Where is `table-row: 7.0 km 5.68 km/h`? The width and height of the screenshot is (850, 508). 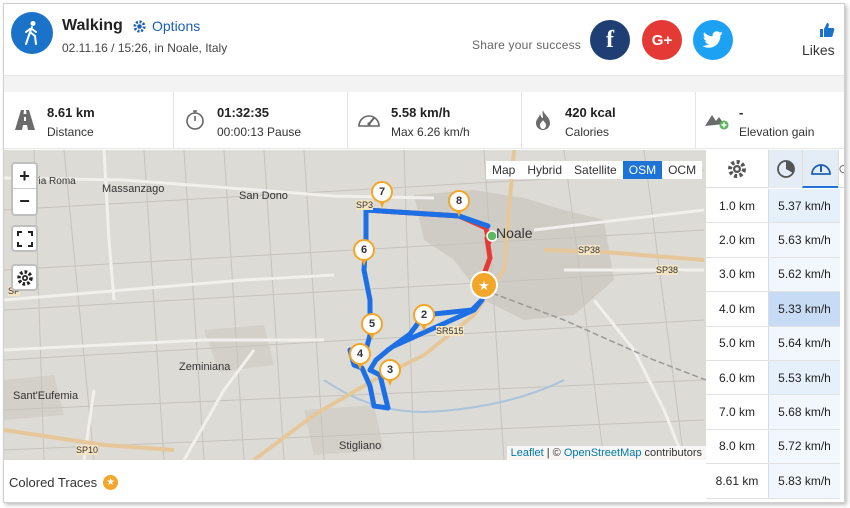
table-row: 7.0 km 5.68 km/h is located at coordinates (775, 412).